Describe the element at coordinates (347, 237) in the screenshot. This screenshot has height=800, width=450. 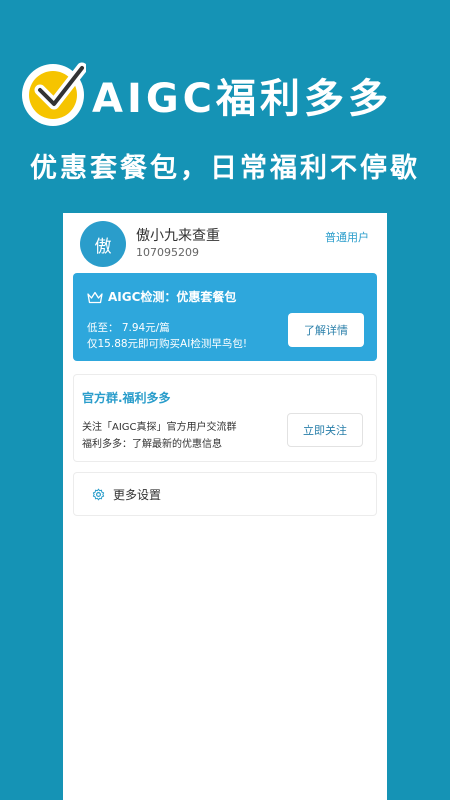
I see `user-level-badge: 普通用户` at that location.